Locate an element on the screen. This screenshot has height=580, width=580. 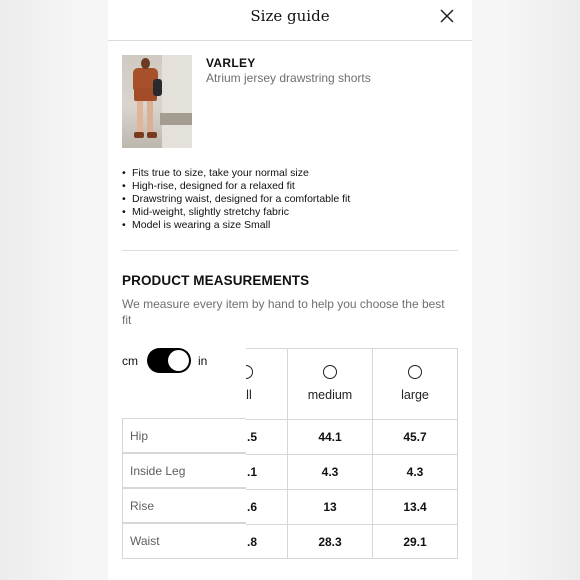
size-column-medium: medium 44.1 4.3 13 28.3 is located at coordinates (330, 453).